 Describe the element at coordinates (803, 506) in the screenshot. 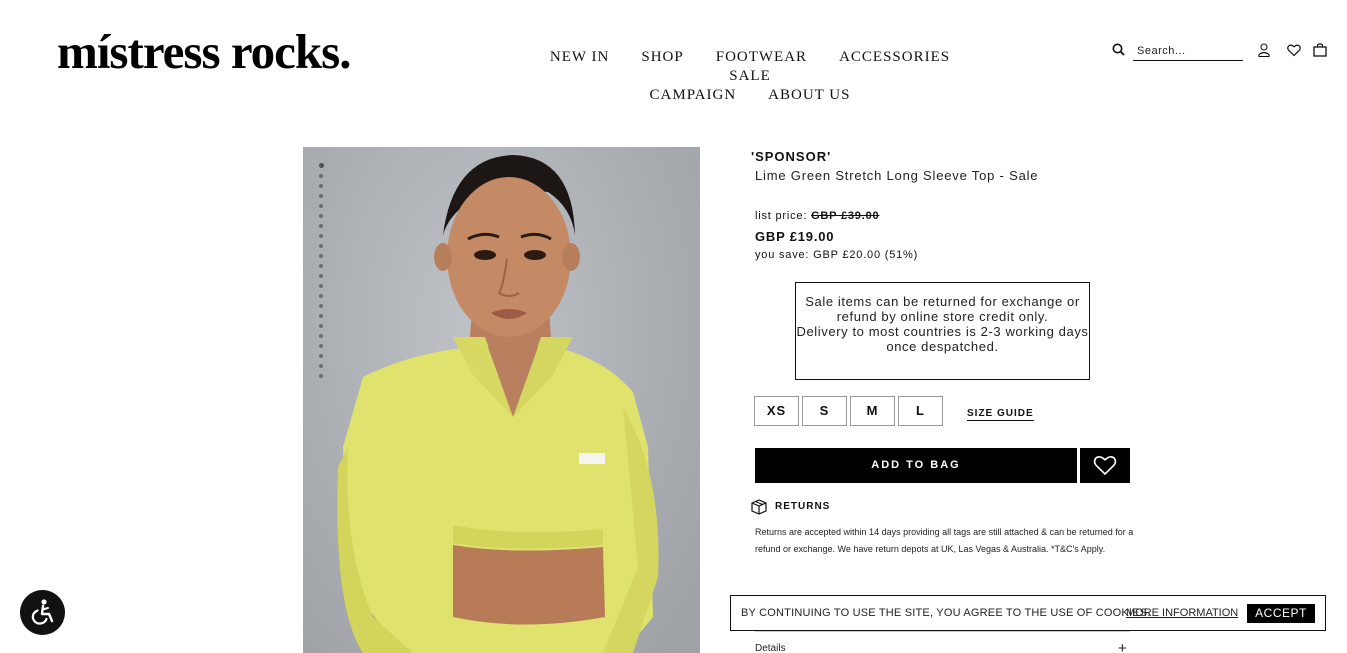

I see `returns-title: RETURNS` at that location.